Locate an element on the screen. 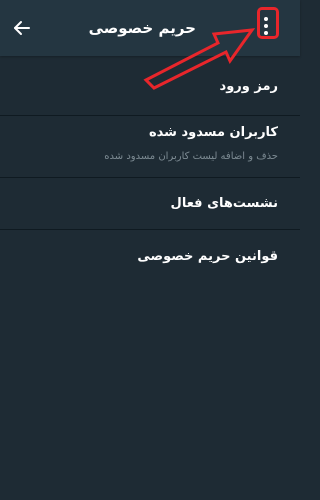  page-title: حریم خصوصی is located at coordinates (142, 28).